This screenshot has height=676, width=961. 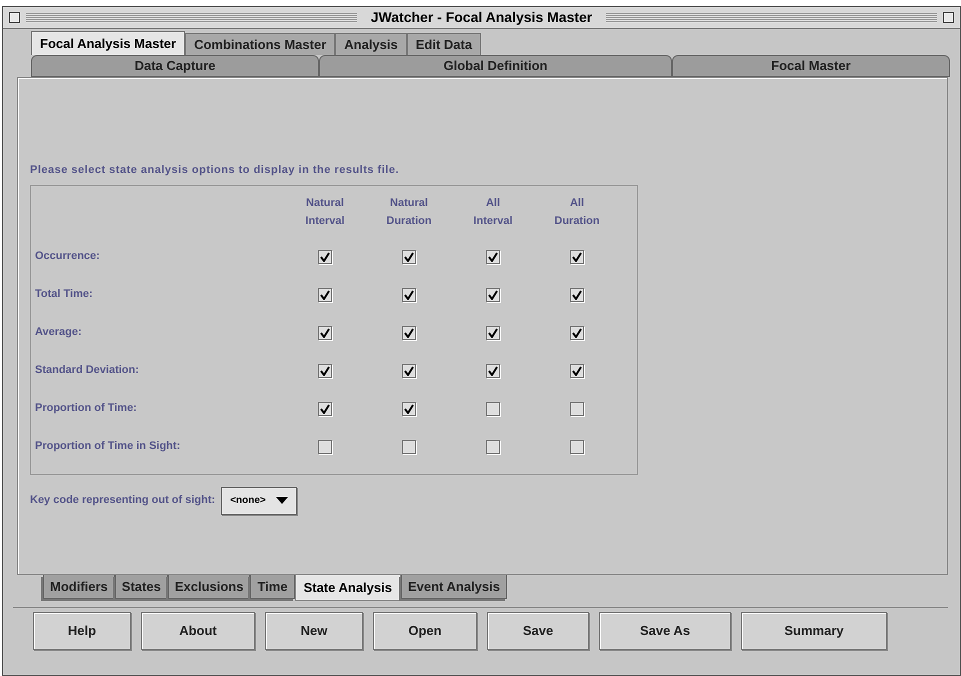 I want to click on button: Summary, so click(x=814, y=631).